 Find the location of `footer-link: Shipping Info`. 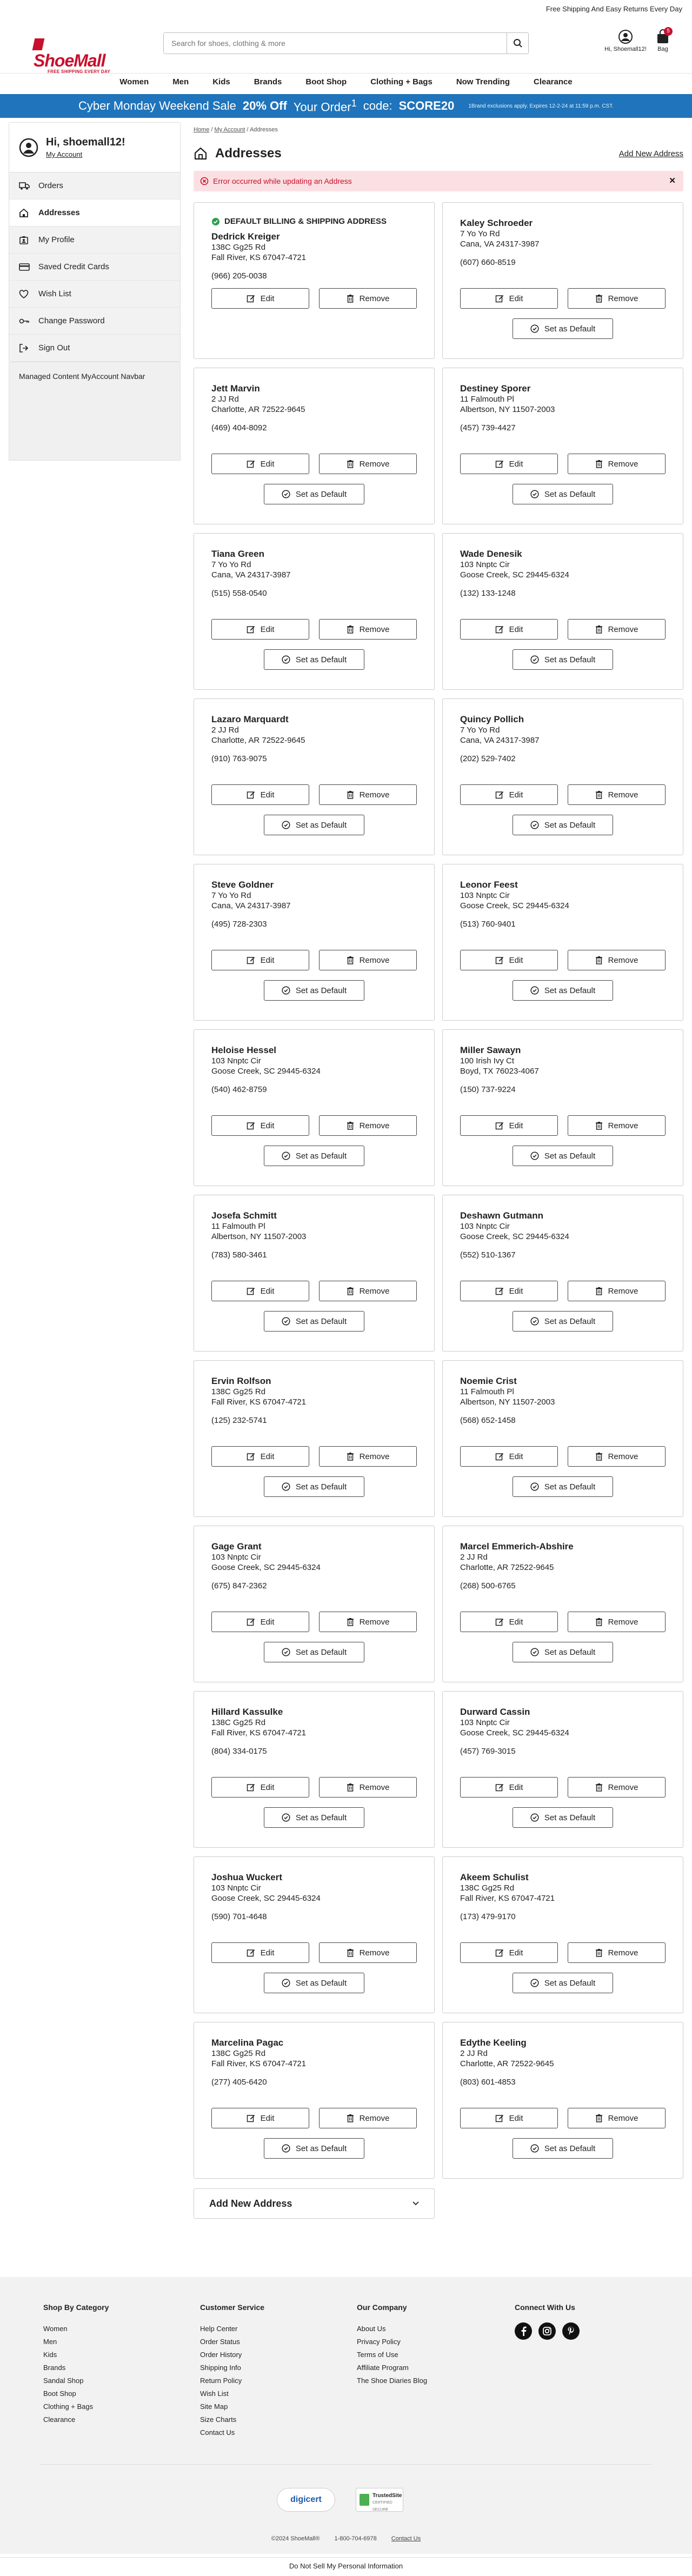

footer-link: Shipping Info is located at coordinates (232, 2367).